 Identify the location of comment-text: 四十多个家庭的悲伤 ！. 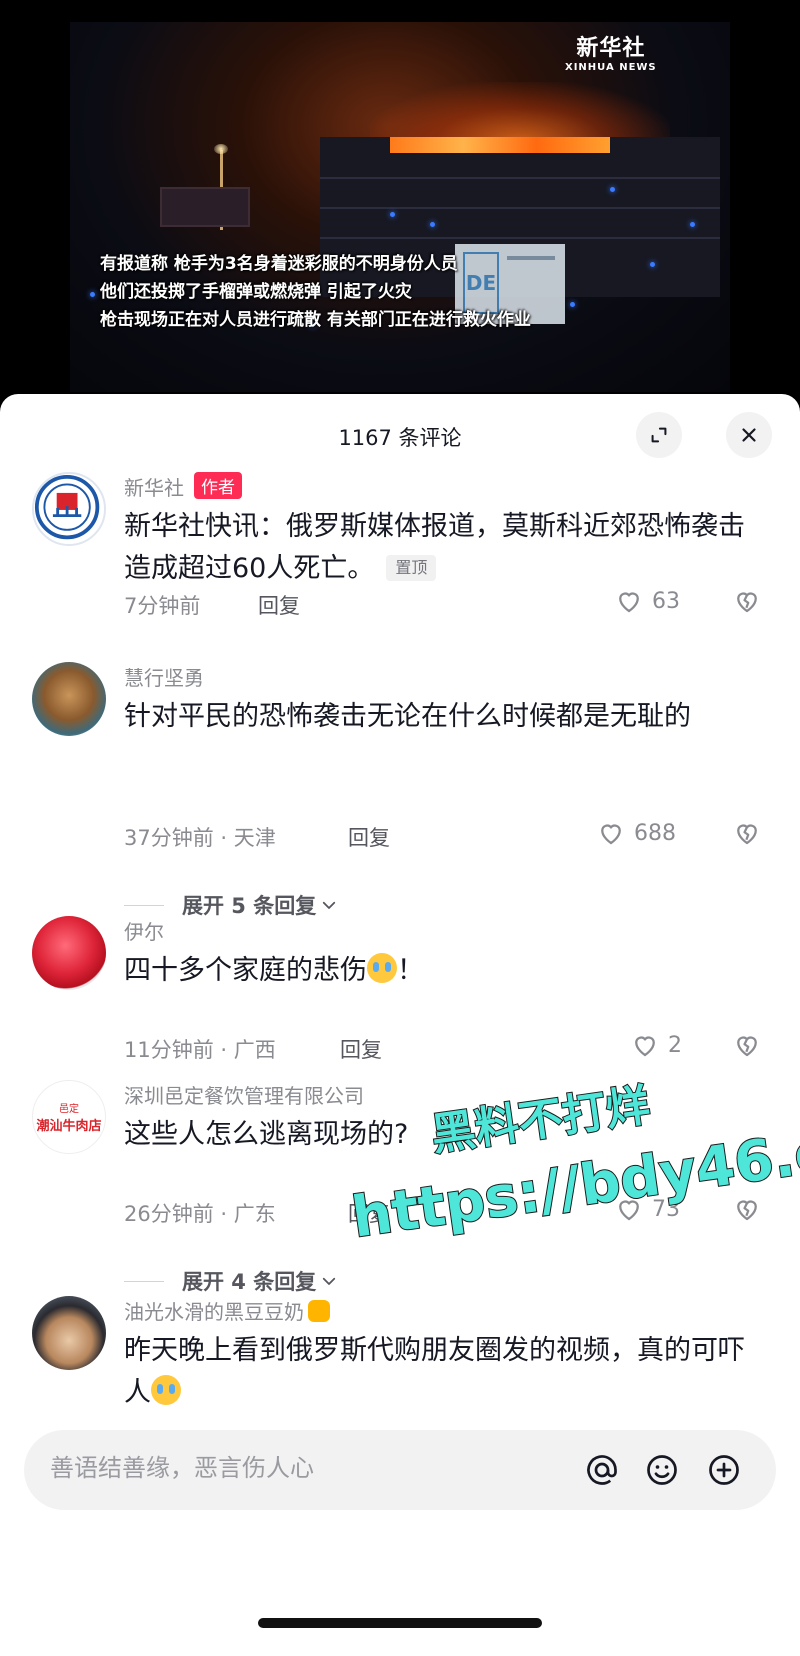
(439, 971).